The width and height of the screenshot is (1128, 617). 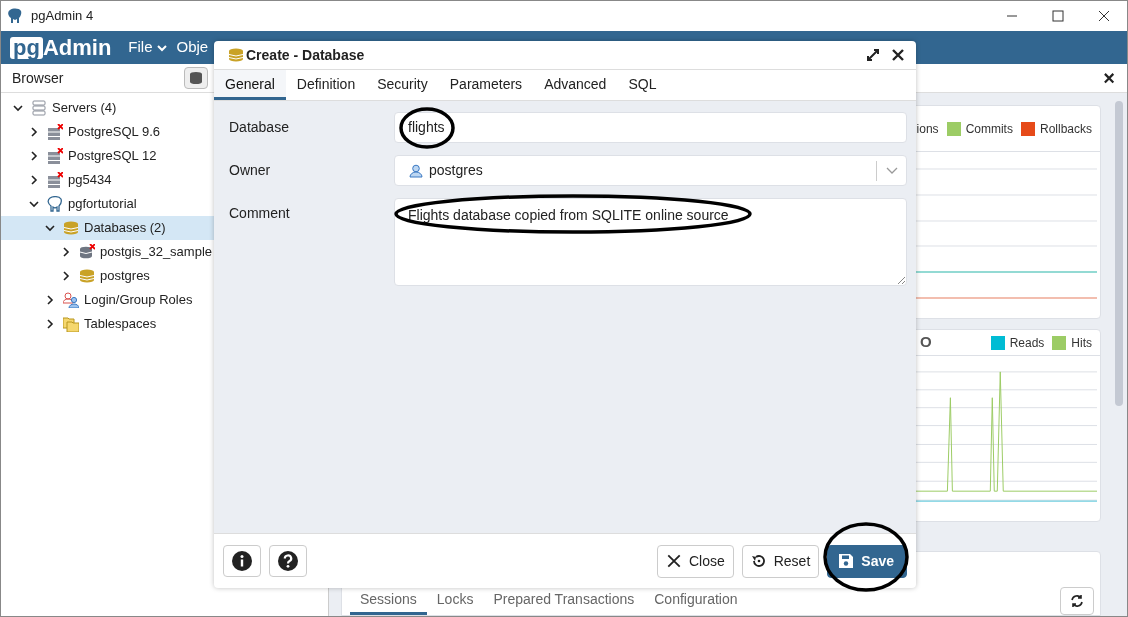 What do you see at coordinates (650, 127) in the screenshot?
I see `text-field: flights` at bounding box center [650, 127].